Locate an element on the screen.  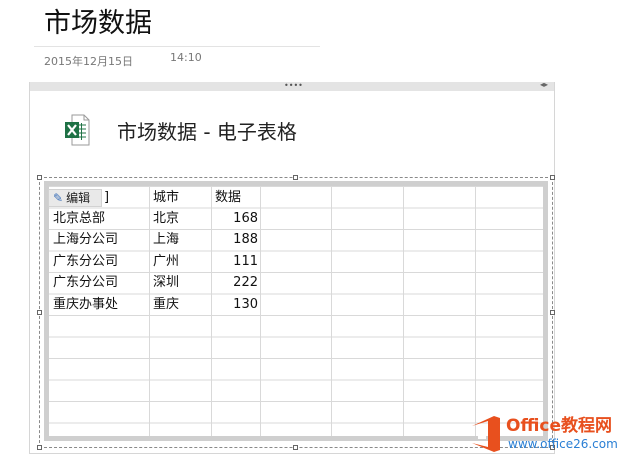
cell-dept: 上海分公司 is located at coordinates (85, 239).